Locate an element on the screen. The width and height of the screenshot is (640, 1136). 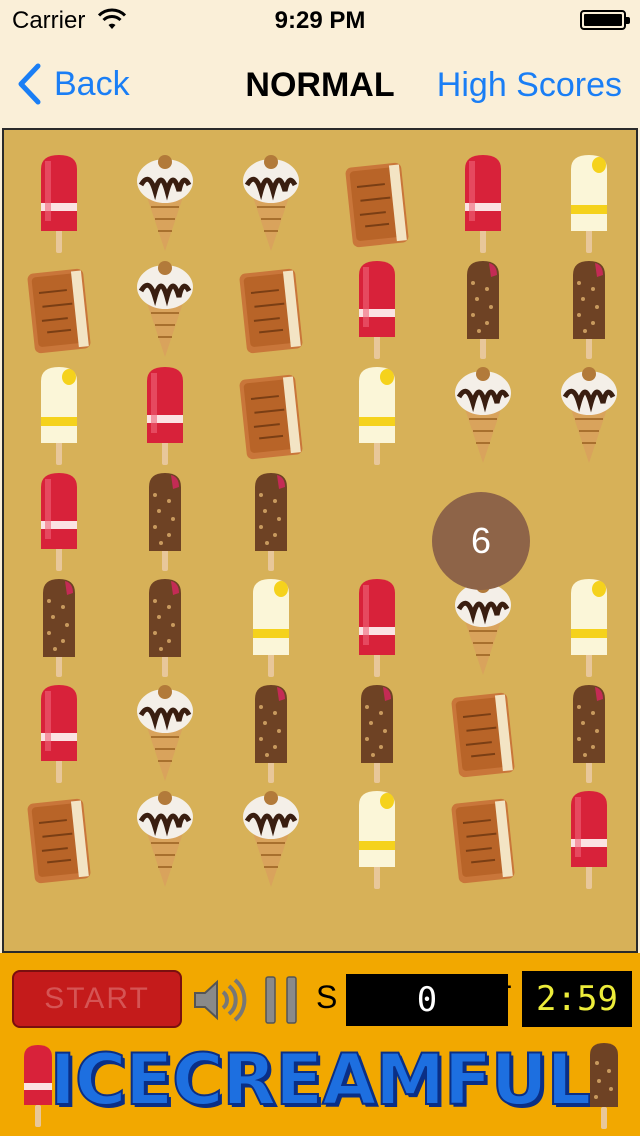
clock: 9:29 PM is located at coordinates (320, 20).